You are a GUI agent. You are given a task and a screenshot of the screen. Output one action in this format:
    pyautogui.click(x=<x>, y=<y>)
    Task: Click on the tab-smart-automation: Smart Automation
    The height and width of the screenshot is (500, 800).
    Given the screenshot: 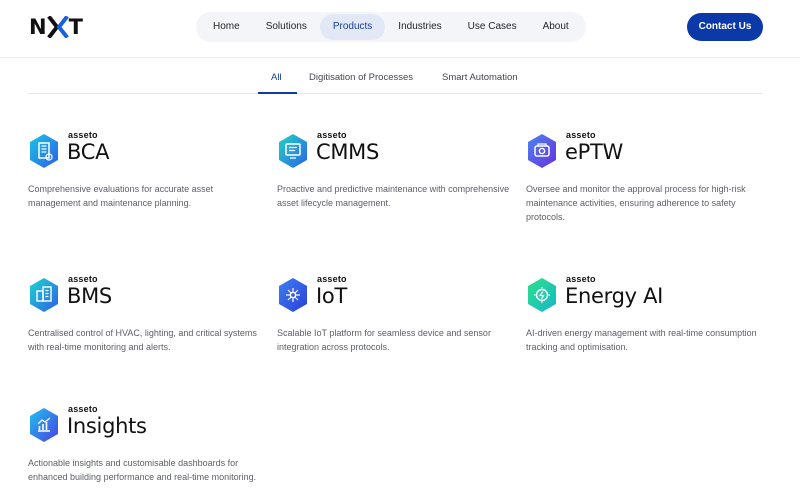 What is the action you would take?
    pyautogui.click(x=480, y=80)
    